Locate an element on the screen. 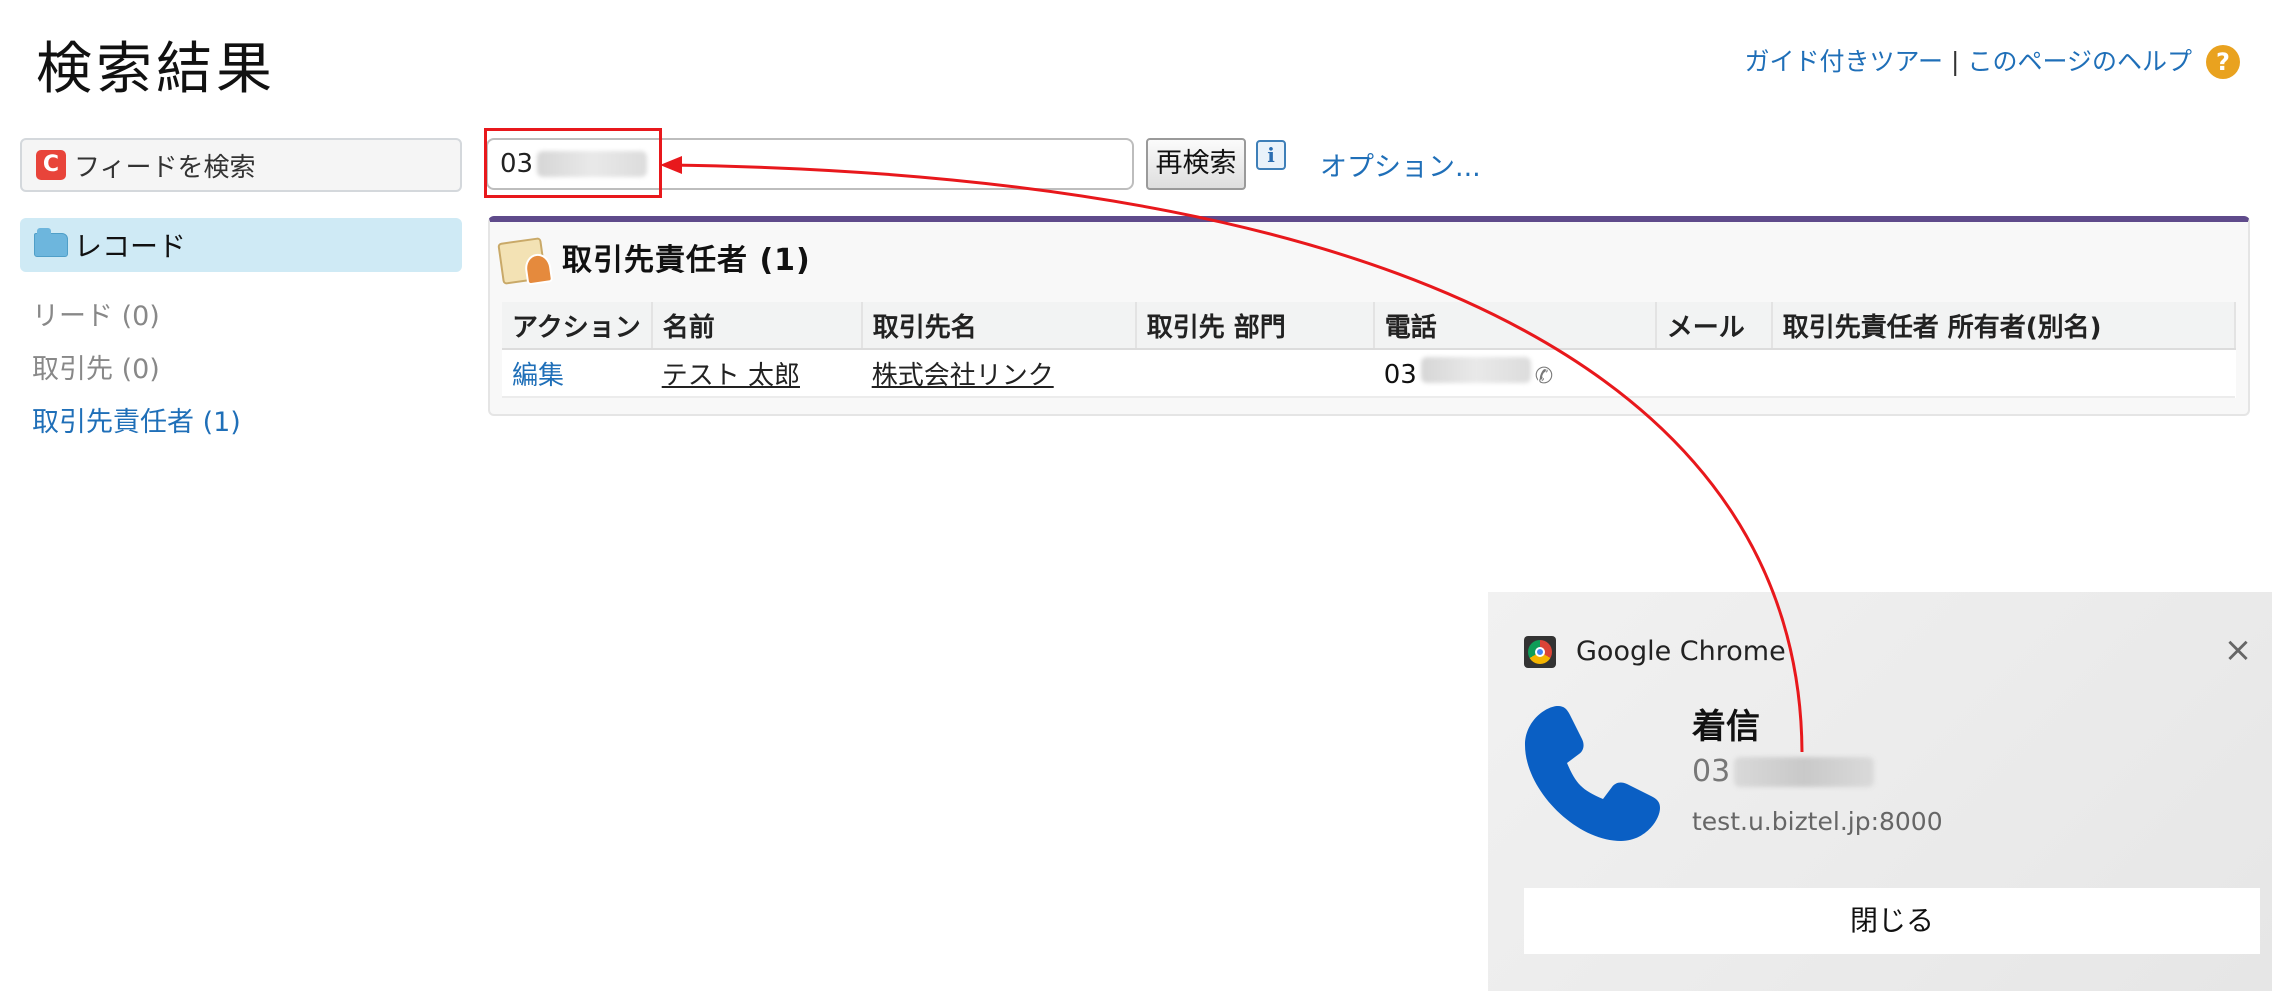 Image resolution: width=2272 pixels, height=991 pixels. phone-value: 03 is located at coordinates (1400, 375).